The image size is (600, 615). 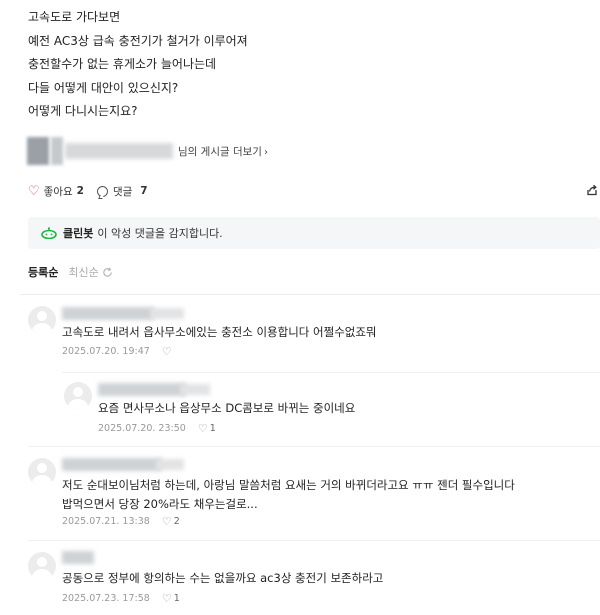 I want to click on comment-sort-tabs: 등록순 최신순, so click(x=70, y=272).